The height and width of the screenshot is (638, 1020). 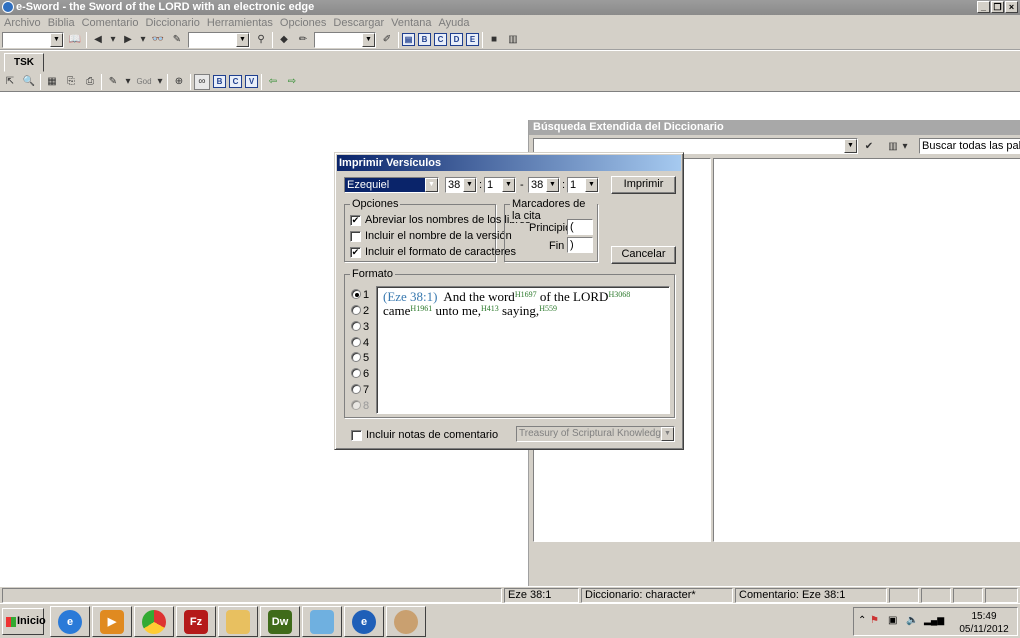 What do you see at coordinates (61, 23) in the screenshot?
I see `menu-biblia: Biblia` at bounding box center [61, 23].